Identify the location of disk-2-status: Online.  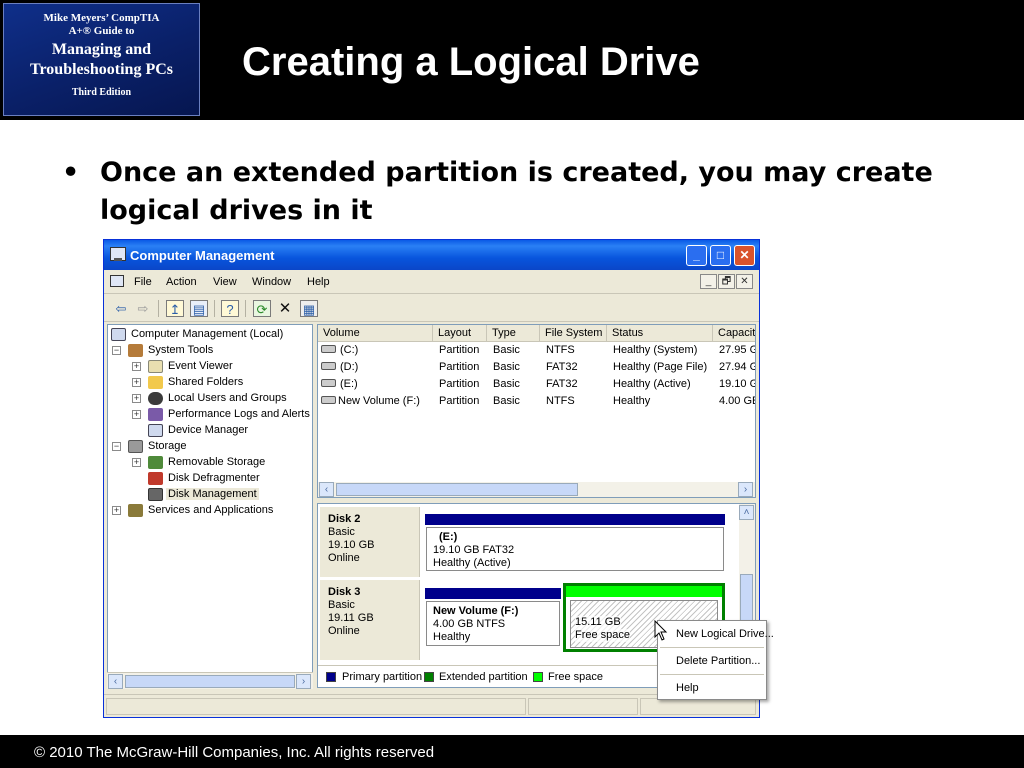
(344, 558).